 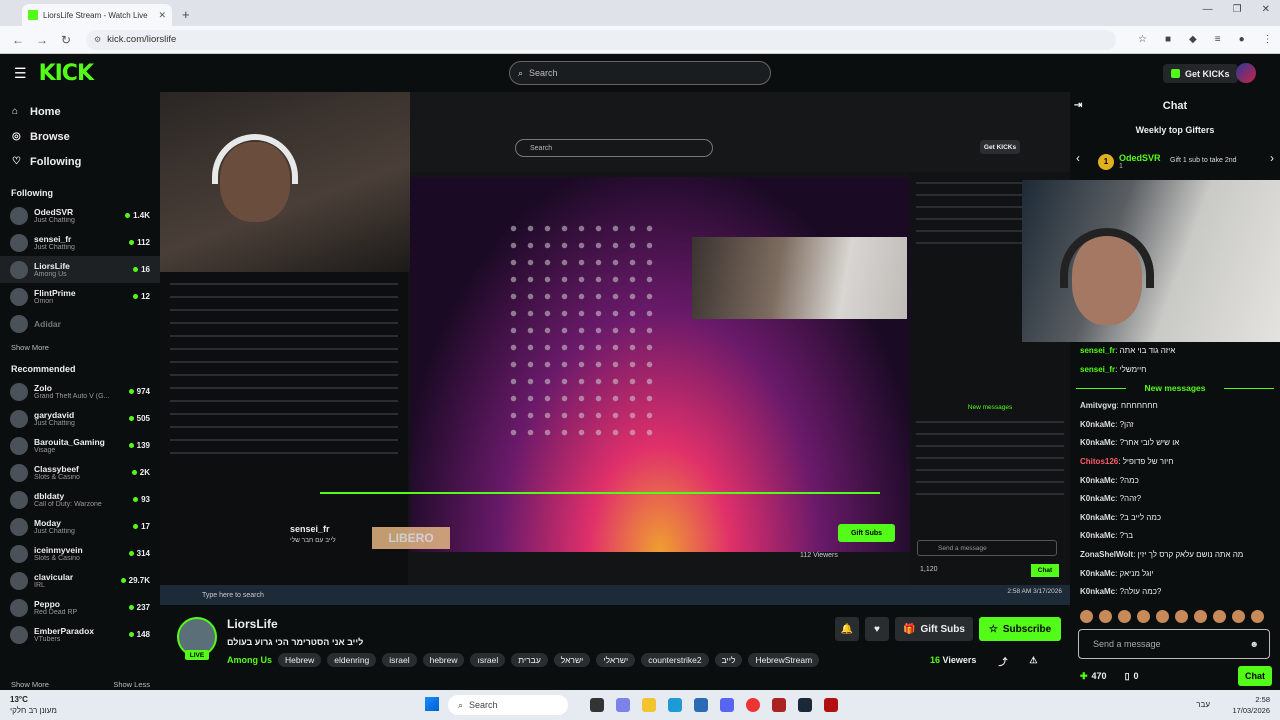 What do you see at coordinates (1255, 676) in the screenshot?
I see `chat-send-button: Chat` at bounding box center [1255, 676].